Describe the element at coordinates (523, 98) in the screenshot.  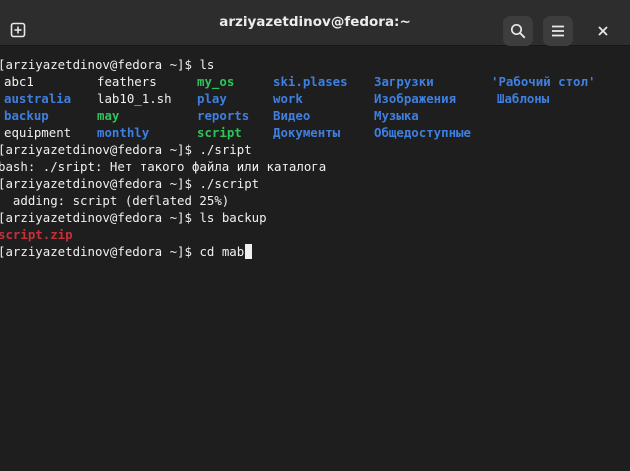
I see `ls-entry: Шаблоны` at that location.